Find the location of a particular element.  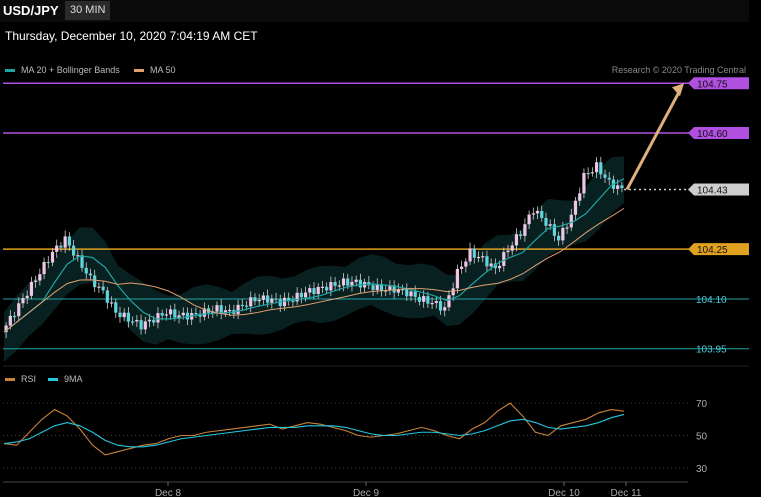

x-axis: Dec 8 Dec 9 Dec 10 Dec 11 is located at coordinates (345, 489).